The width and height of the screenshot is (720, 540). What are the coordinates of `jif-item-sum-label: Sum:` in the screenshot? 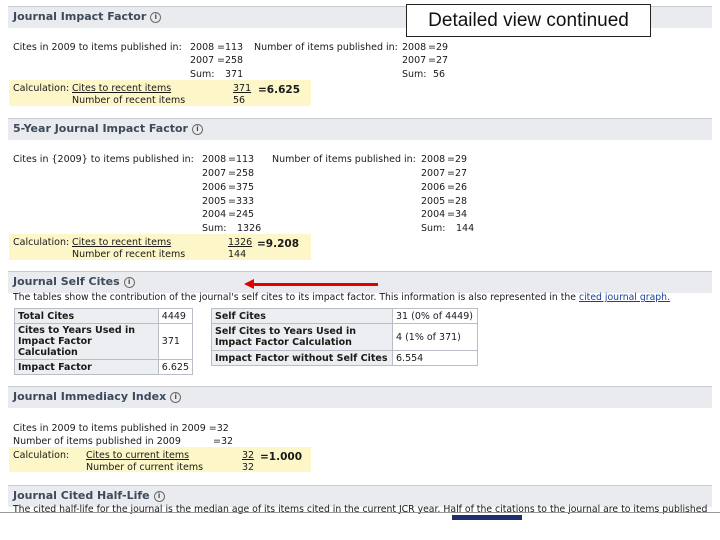 It's located at (414, 74).